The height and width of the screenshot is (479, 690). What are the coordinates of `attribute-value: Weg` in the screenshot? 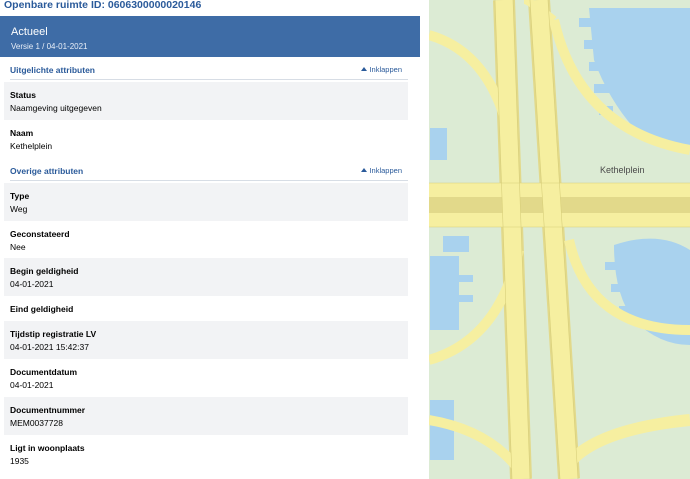 It's located at (19, 209).